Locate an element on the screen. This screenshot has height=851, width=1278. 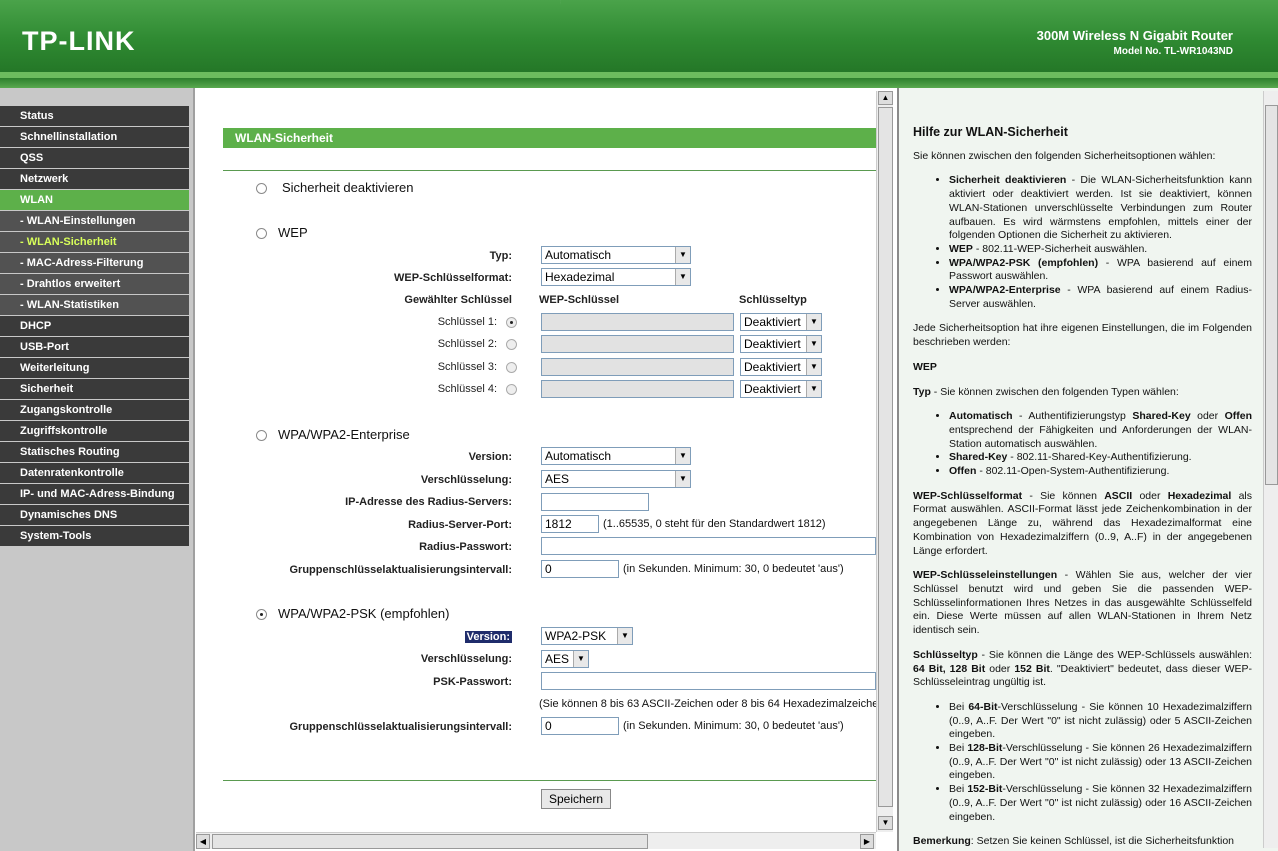
sidebar-item-network: Netzwerk is located at coordinates (94, 179).